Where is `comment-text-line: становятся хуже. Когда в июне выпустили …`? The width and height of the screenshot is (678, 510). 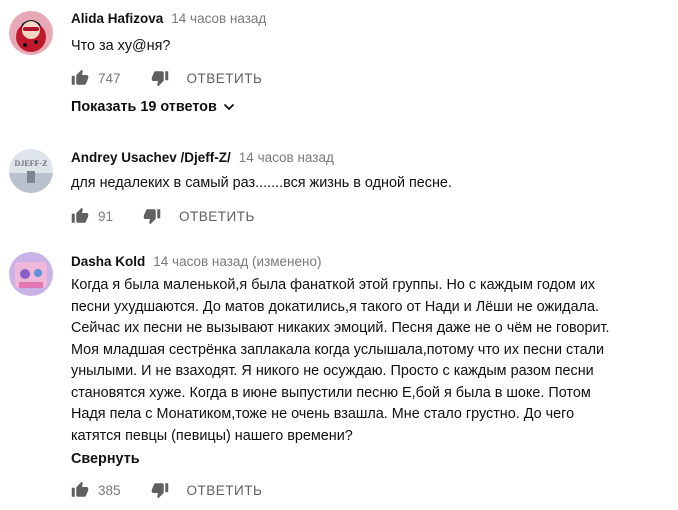
comment-text-line: становятся хуже. Когда в июне выпустили … is located at coordinates (331, 392).